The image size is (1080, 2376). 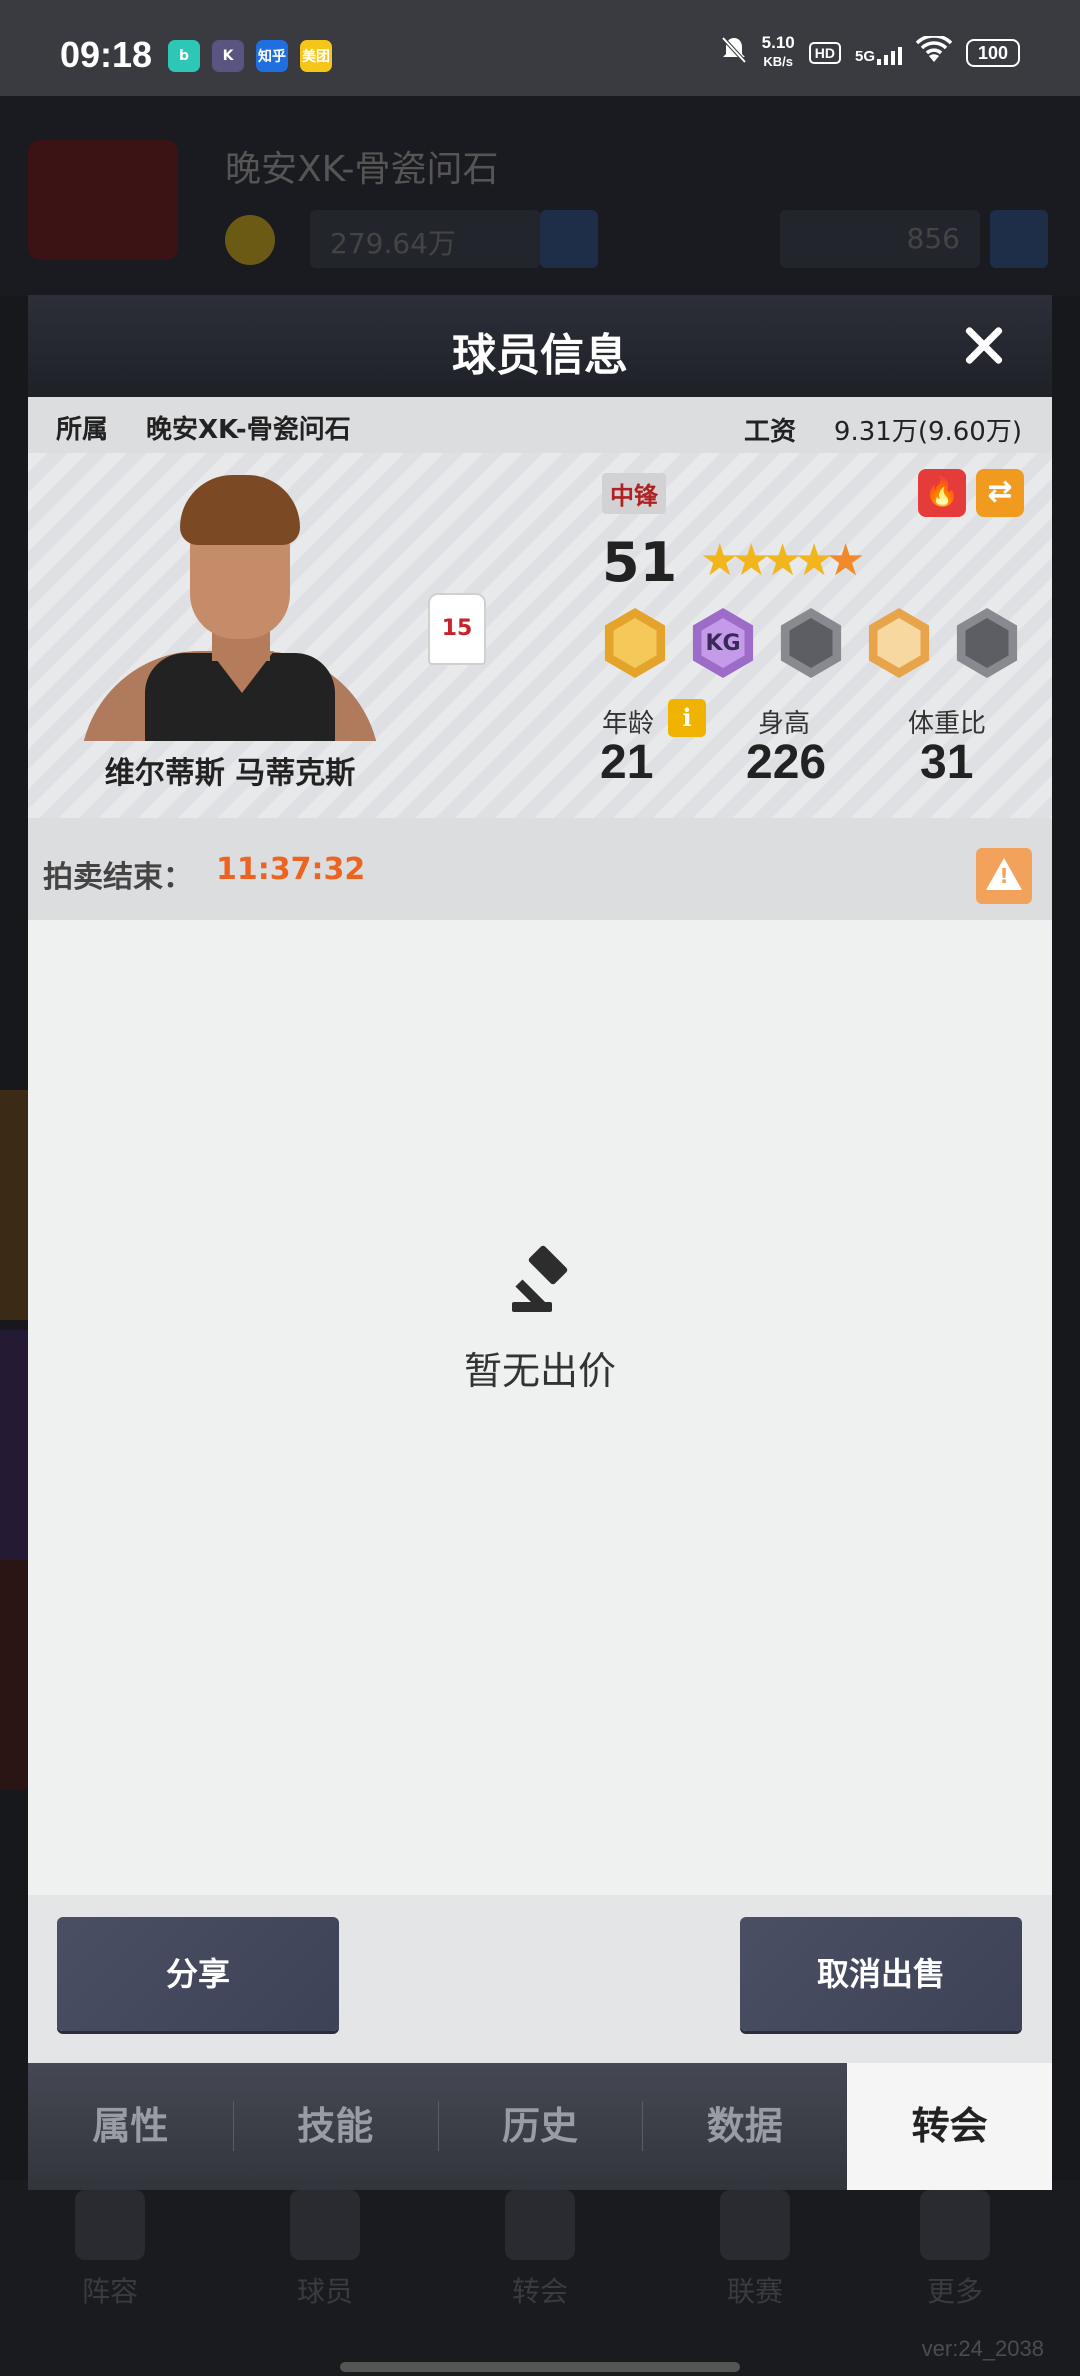 I want to click on status-bar: 09:18 b K 知乎 美团 5.10 KB/s HD 5G 100, so click(x=540, y=48).